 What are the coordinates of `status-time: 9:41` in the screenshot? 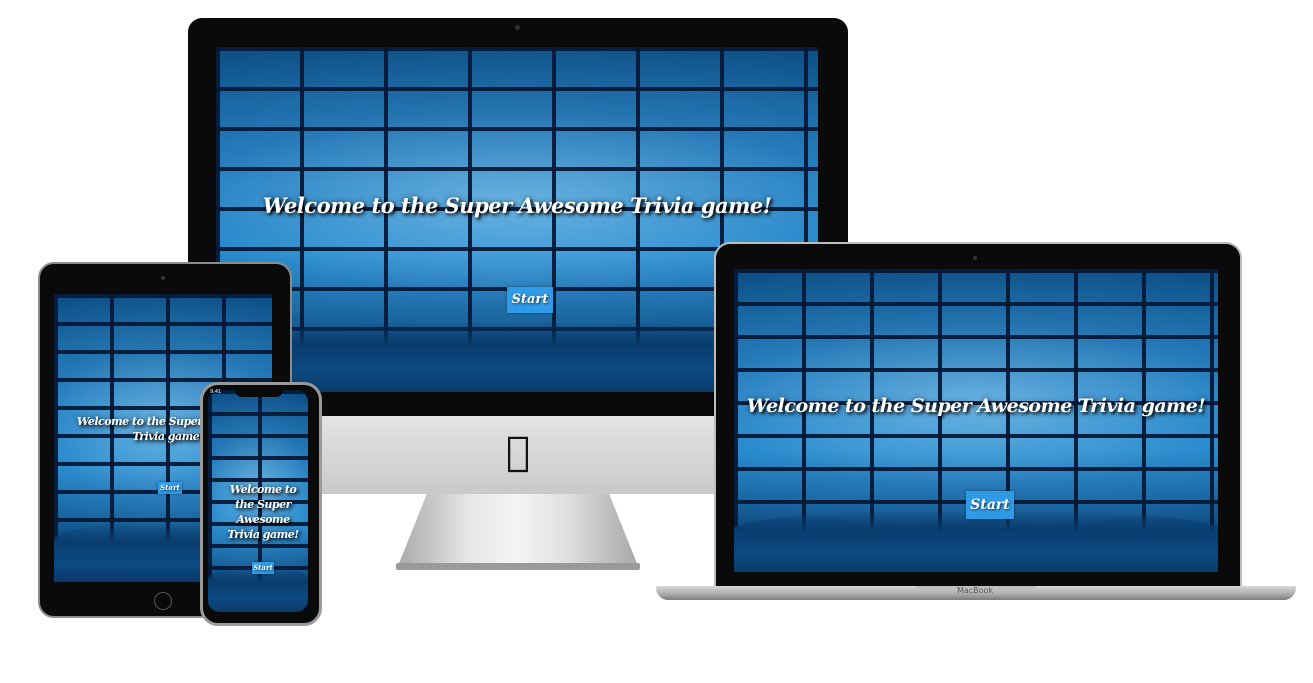 It's located at (216, 392).